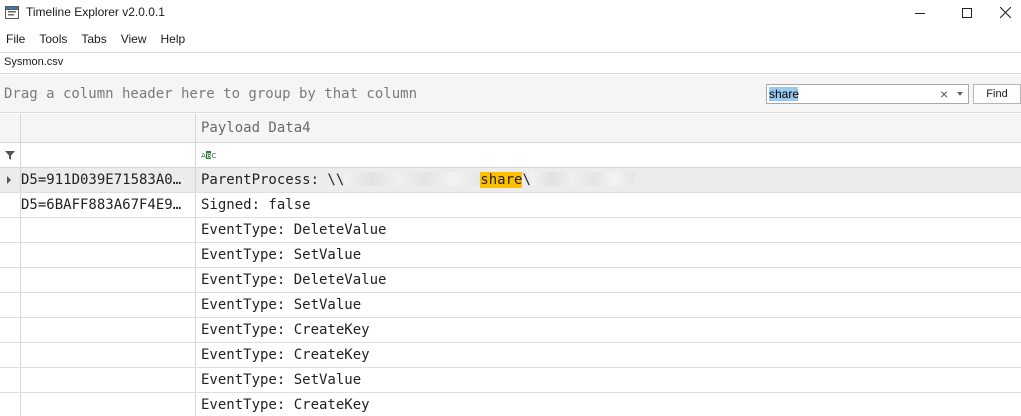  What do you see at coordinates (608, 128) in the screenshot?
I see `column-header-payload-data4: Payload Data4` at bounding box center [608, 128].